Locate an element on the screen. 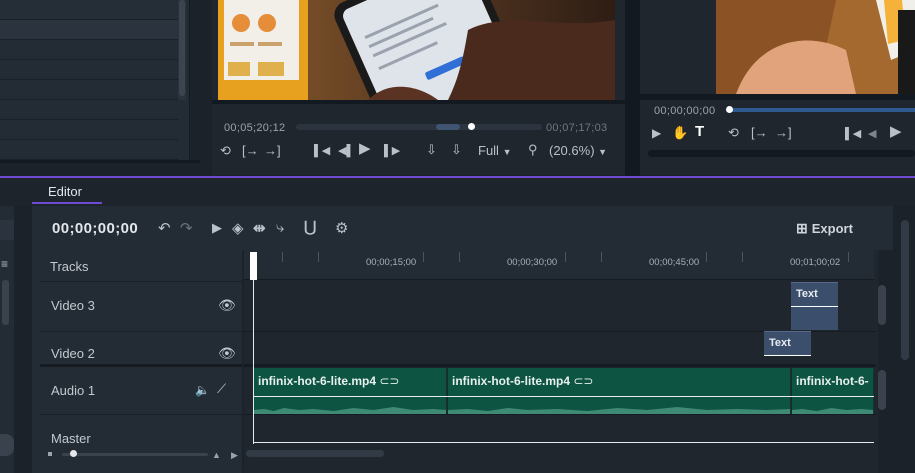 The width and height of the screenshot is (915, 473). select-tool-icon: ▶ is located at coordinates (656, 133).